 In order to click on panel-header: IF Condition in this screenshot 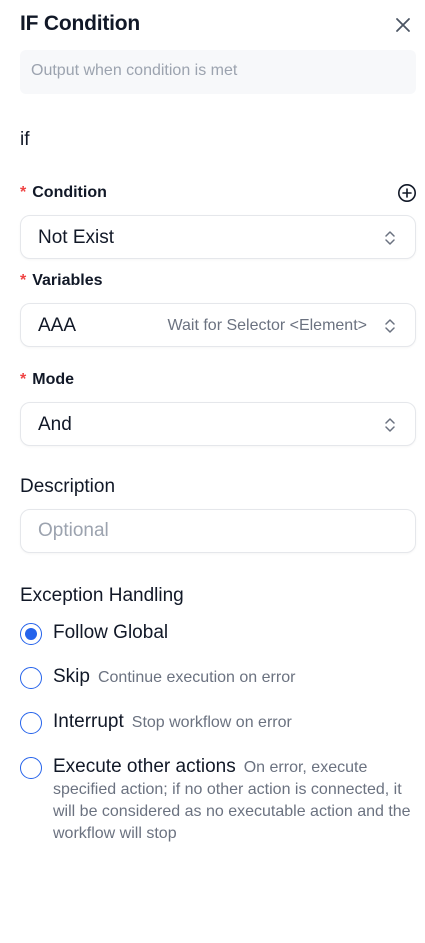, I will do `click(218, 26)`.